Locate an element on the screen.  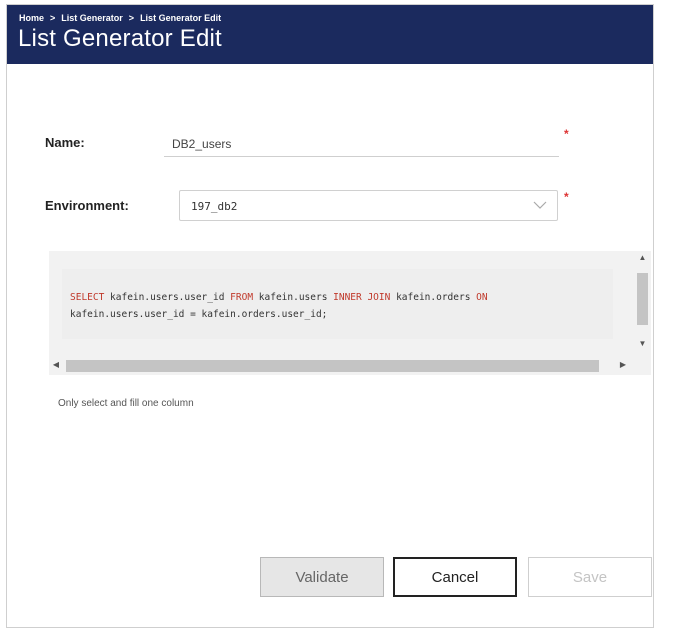
vertical-scrollbar: ▲ ▼ is located at coordinates (642, 304).